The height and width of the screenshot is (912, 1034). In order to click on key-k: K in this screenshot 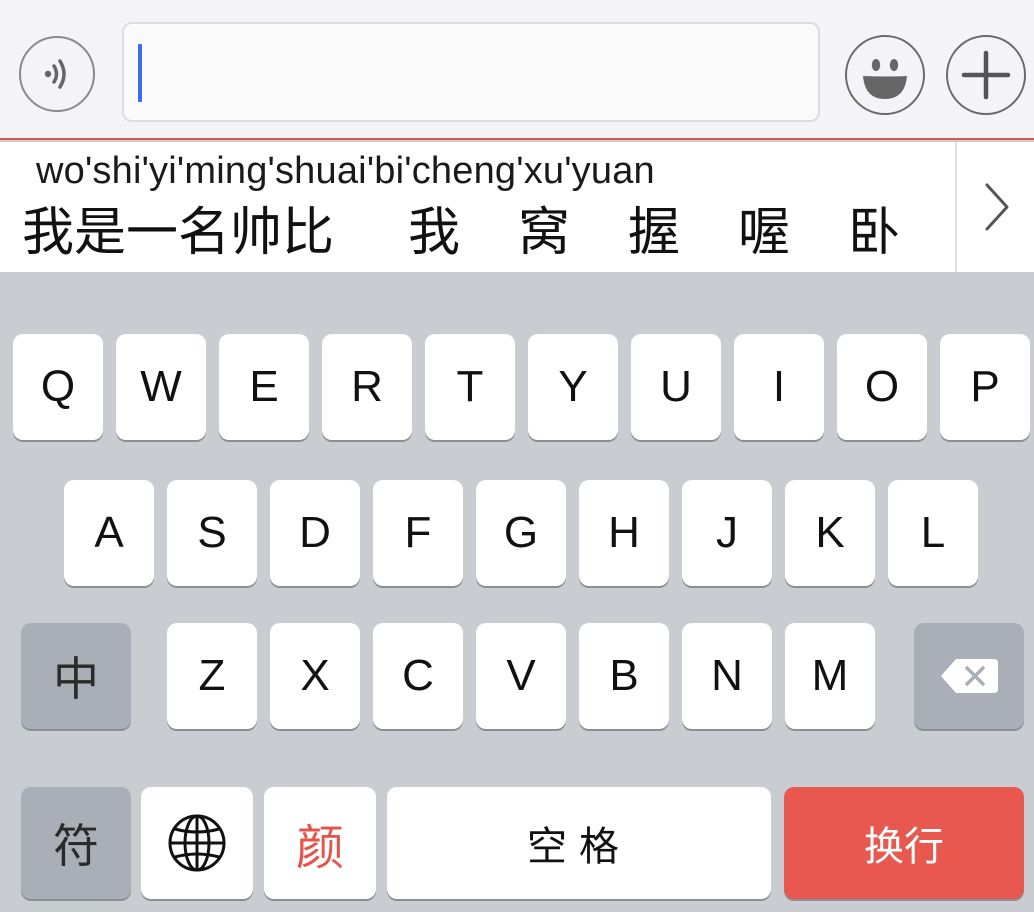, I will do `click(830, 533)`.